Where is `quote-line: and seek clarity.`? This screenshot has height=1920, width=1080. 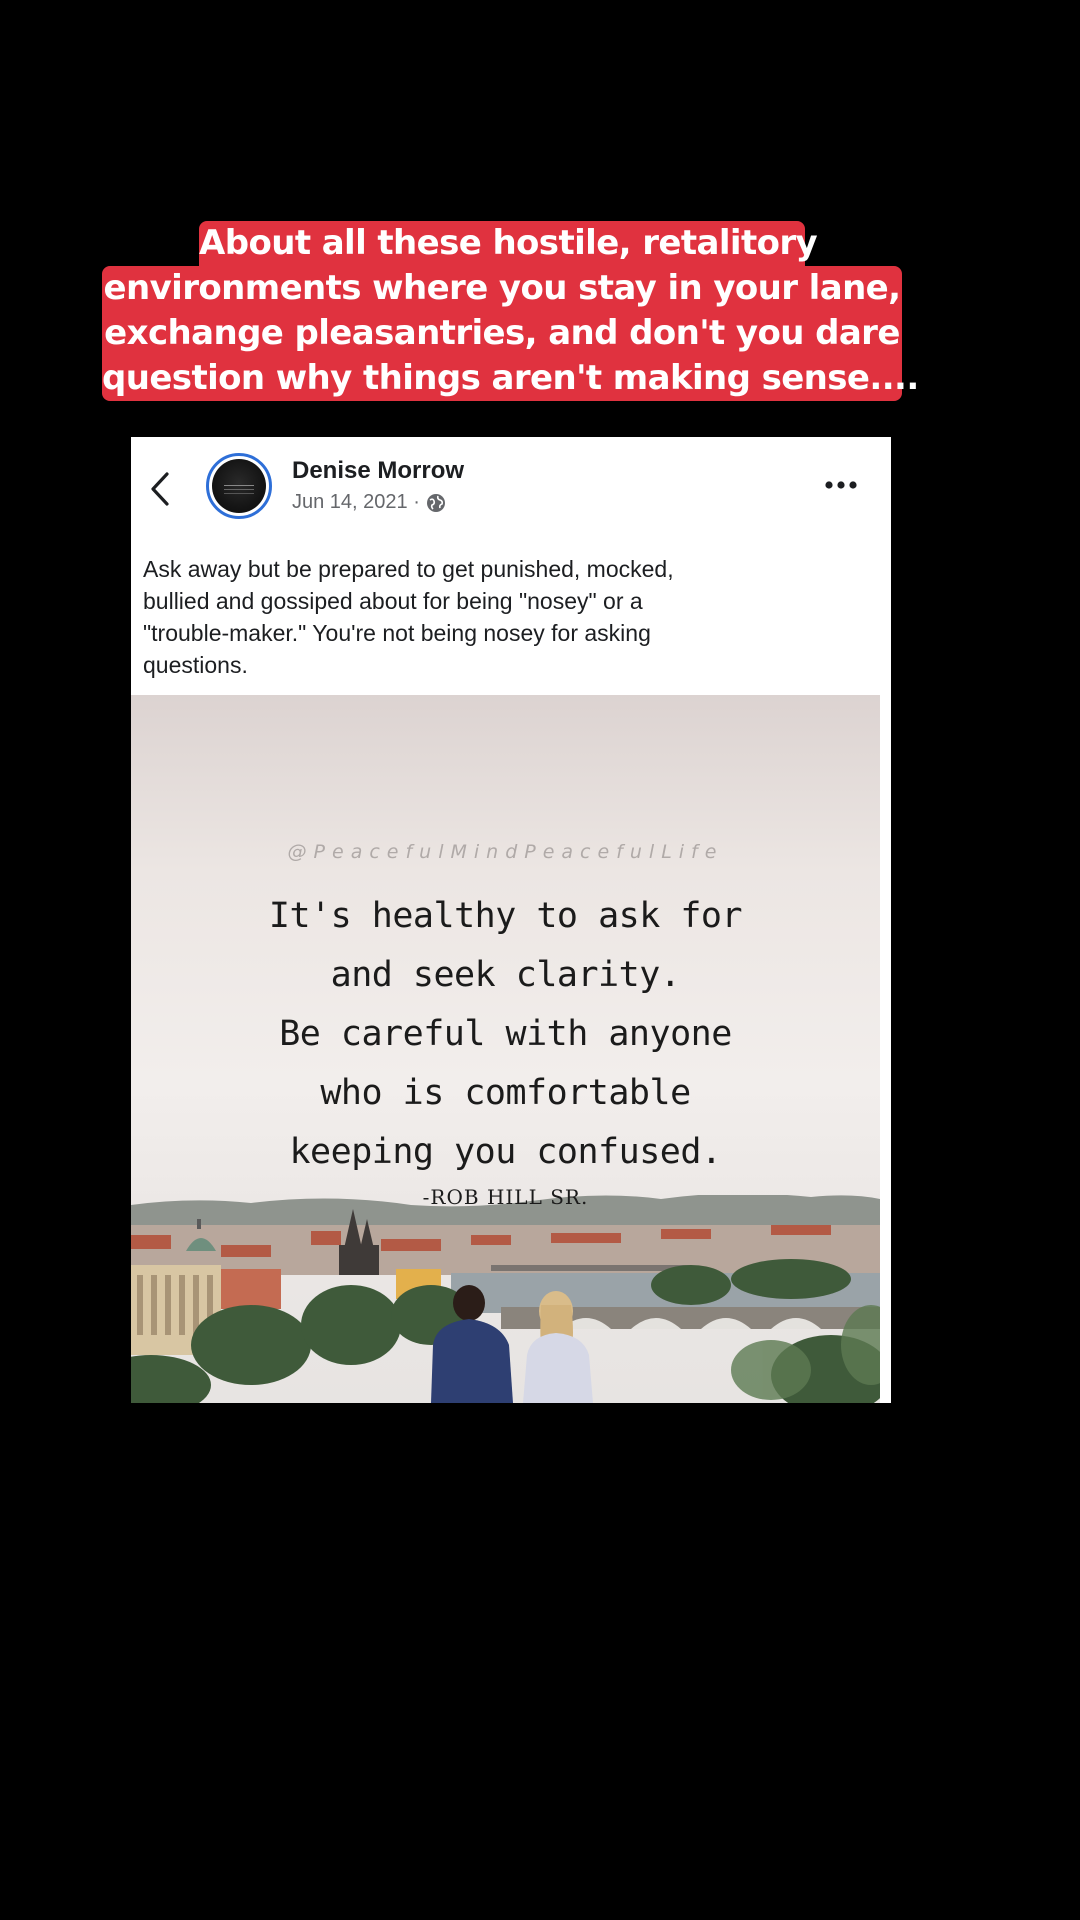 quote-line: and seek clarity. is located at coordinates (505, 975).